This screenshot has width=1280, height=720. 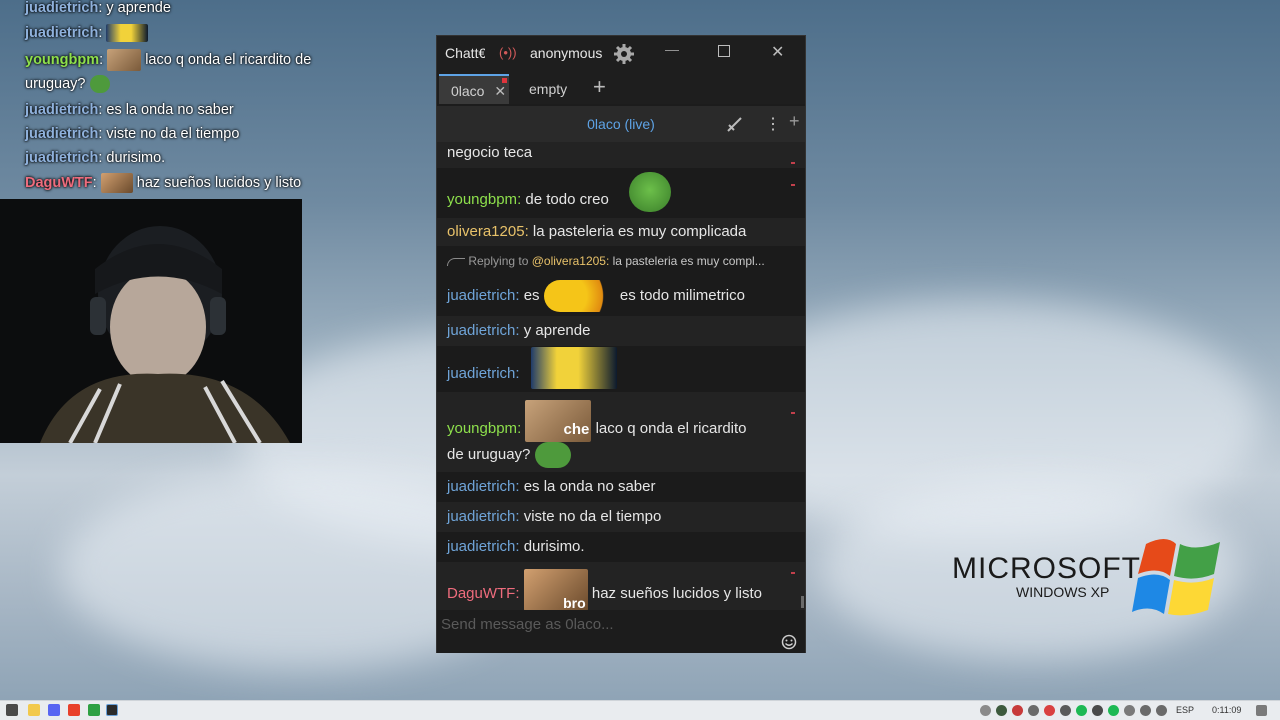 What do you see at coordinates (621, 331) in the screenshot?
I see `message-row: juadietrich: y aprende` at bounding box center [621, 331].